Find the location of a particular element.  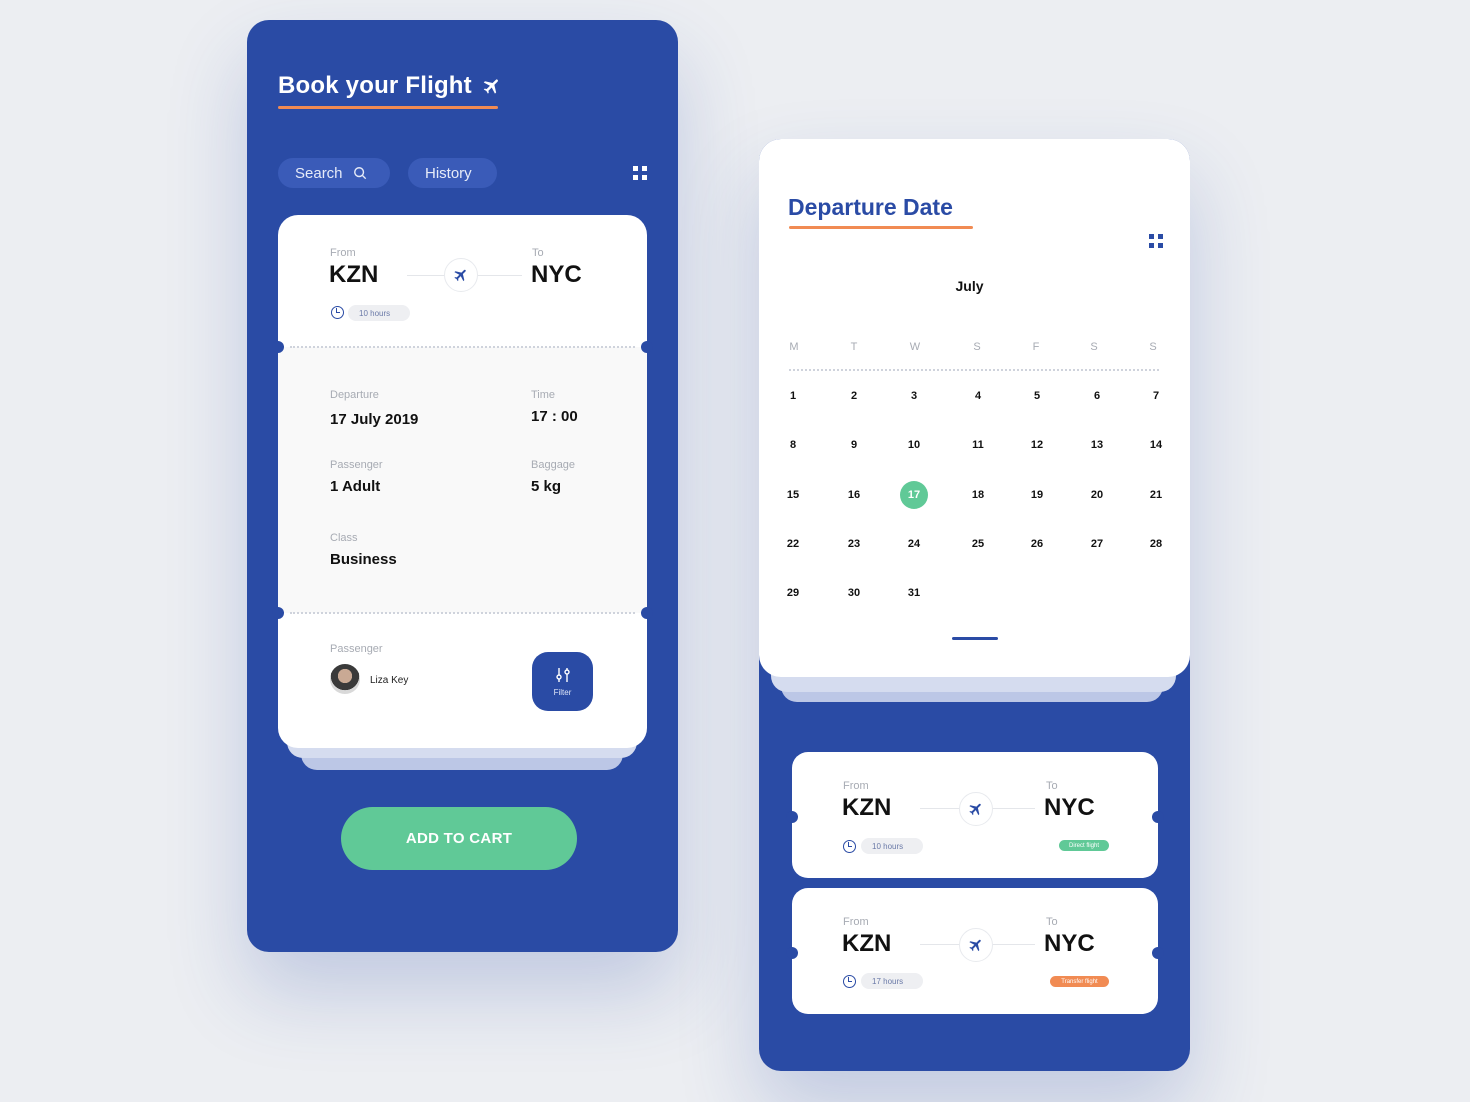

passenger-label: Passenger is located at coordinates (356, 649).